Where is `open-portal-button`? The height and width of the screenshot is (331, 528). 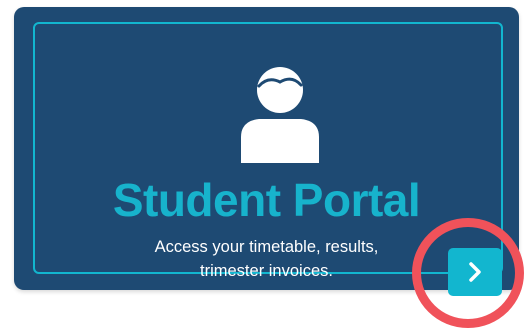
open-portal-button is located at coordinates (475, 272).